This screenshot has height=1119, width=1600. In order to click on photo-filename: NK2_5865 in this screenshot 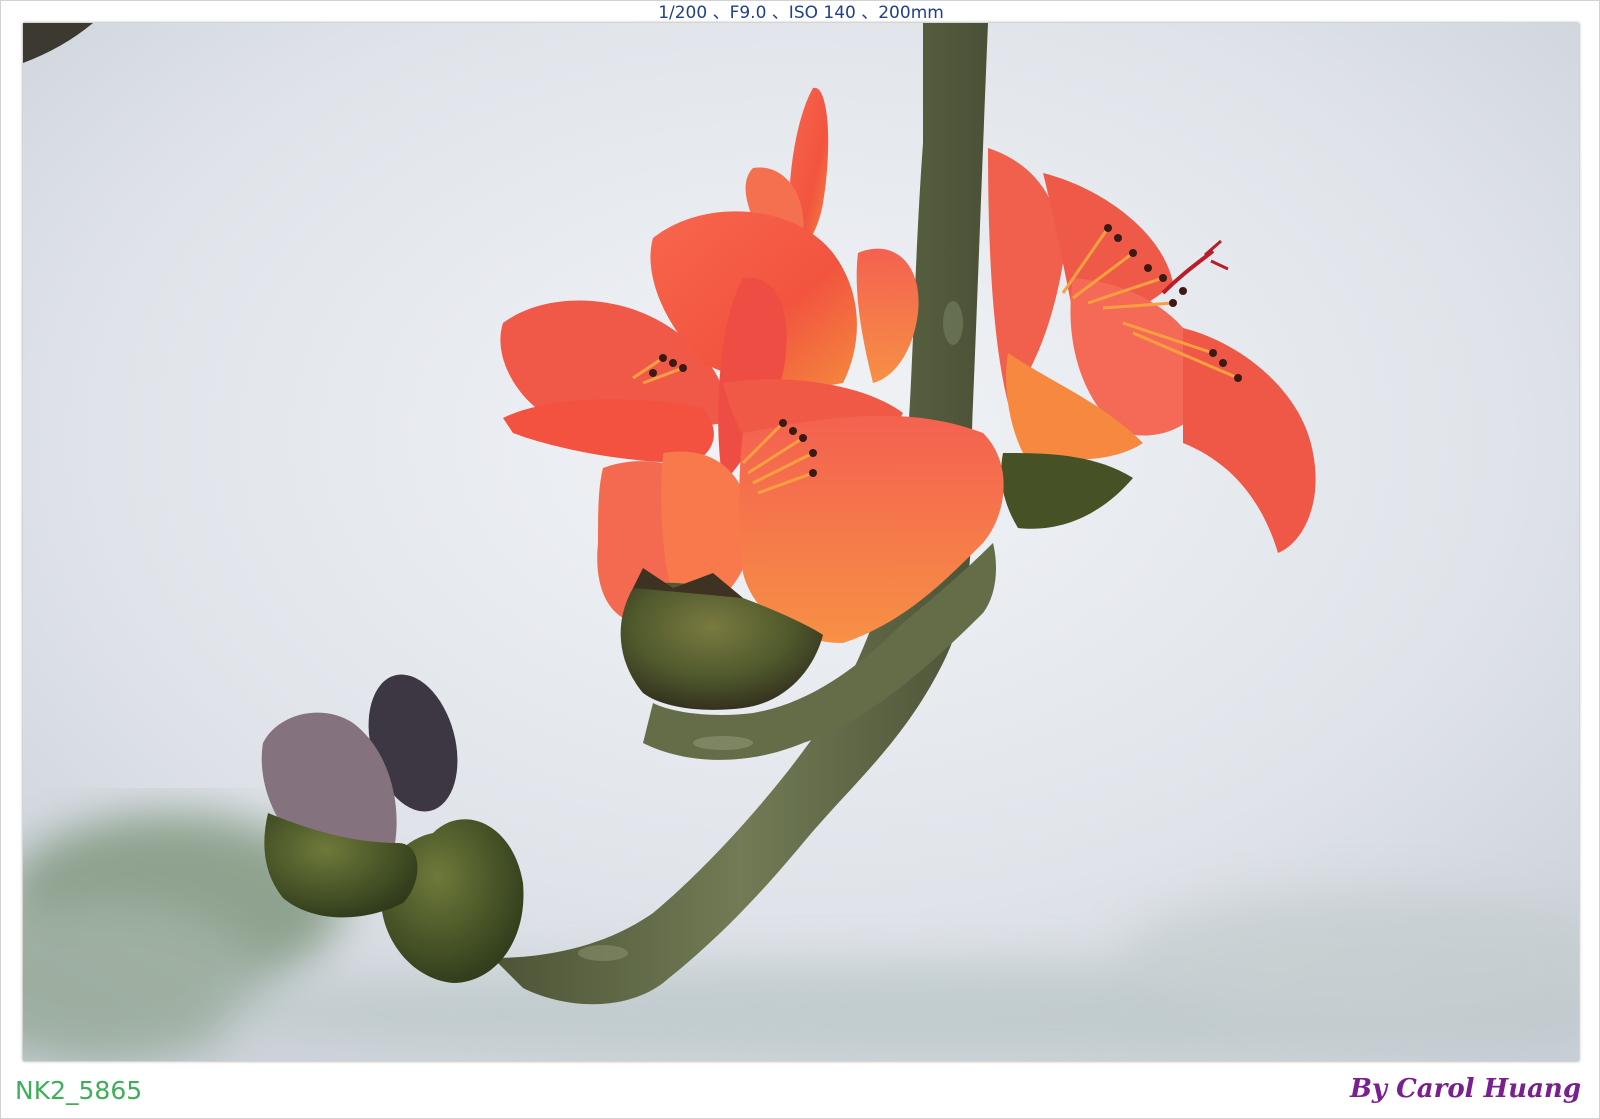, I will do `click(79, 1090)`.